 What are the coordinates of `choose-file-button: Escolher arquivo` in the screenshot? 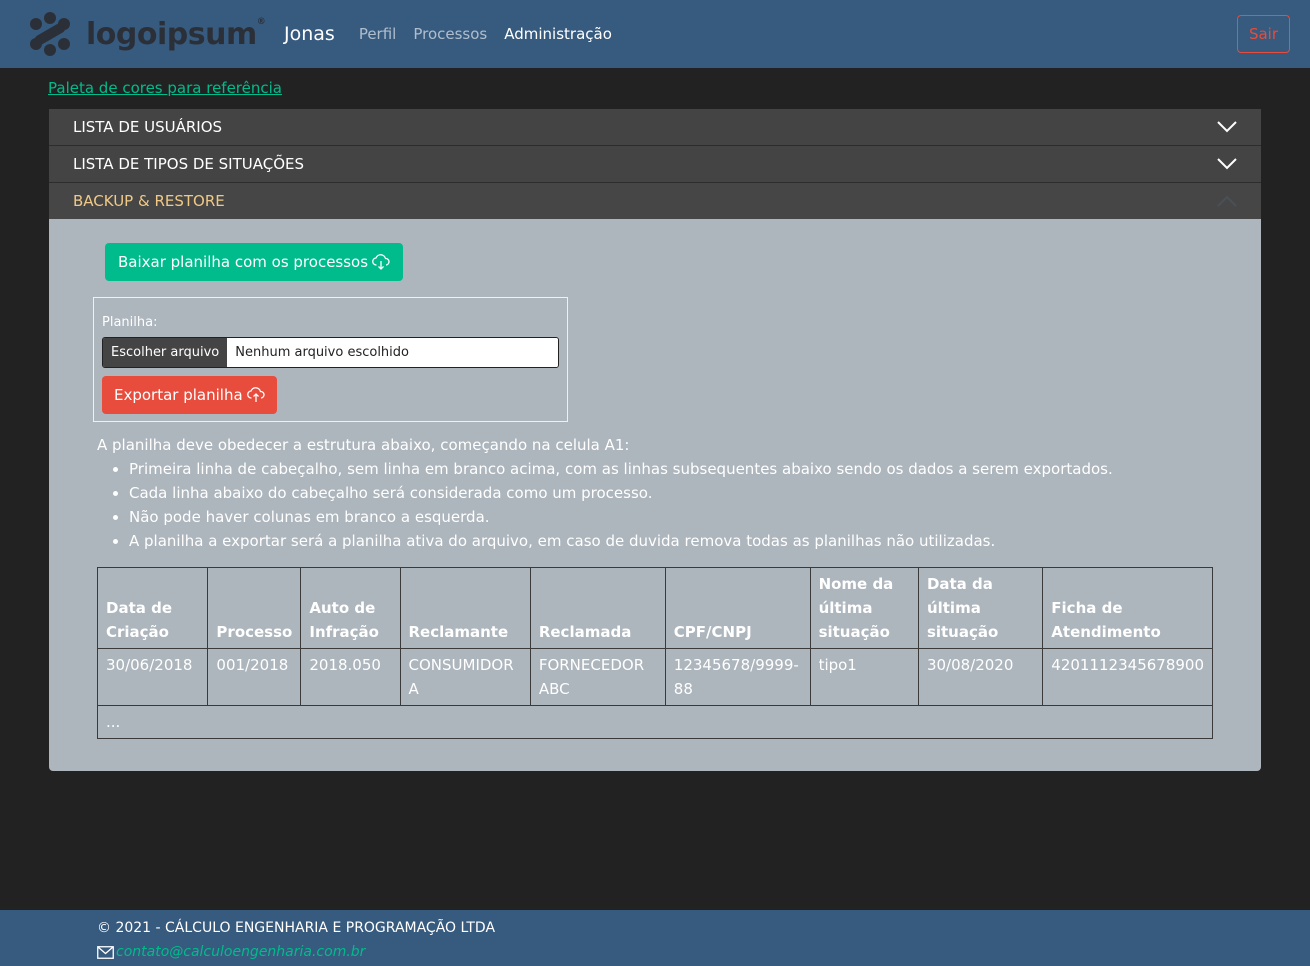 It's located at (165, 352).